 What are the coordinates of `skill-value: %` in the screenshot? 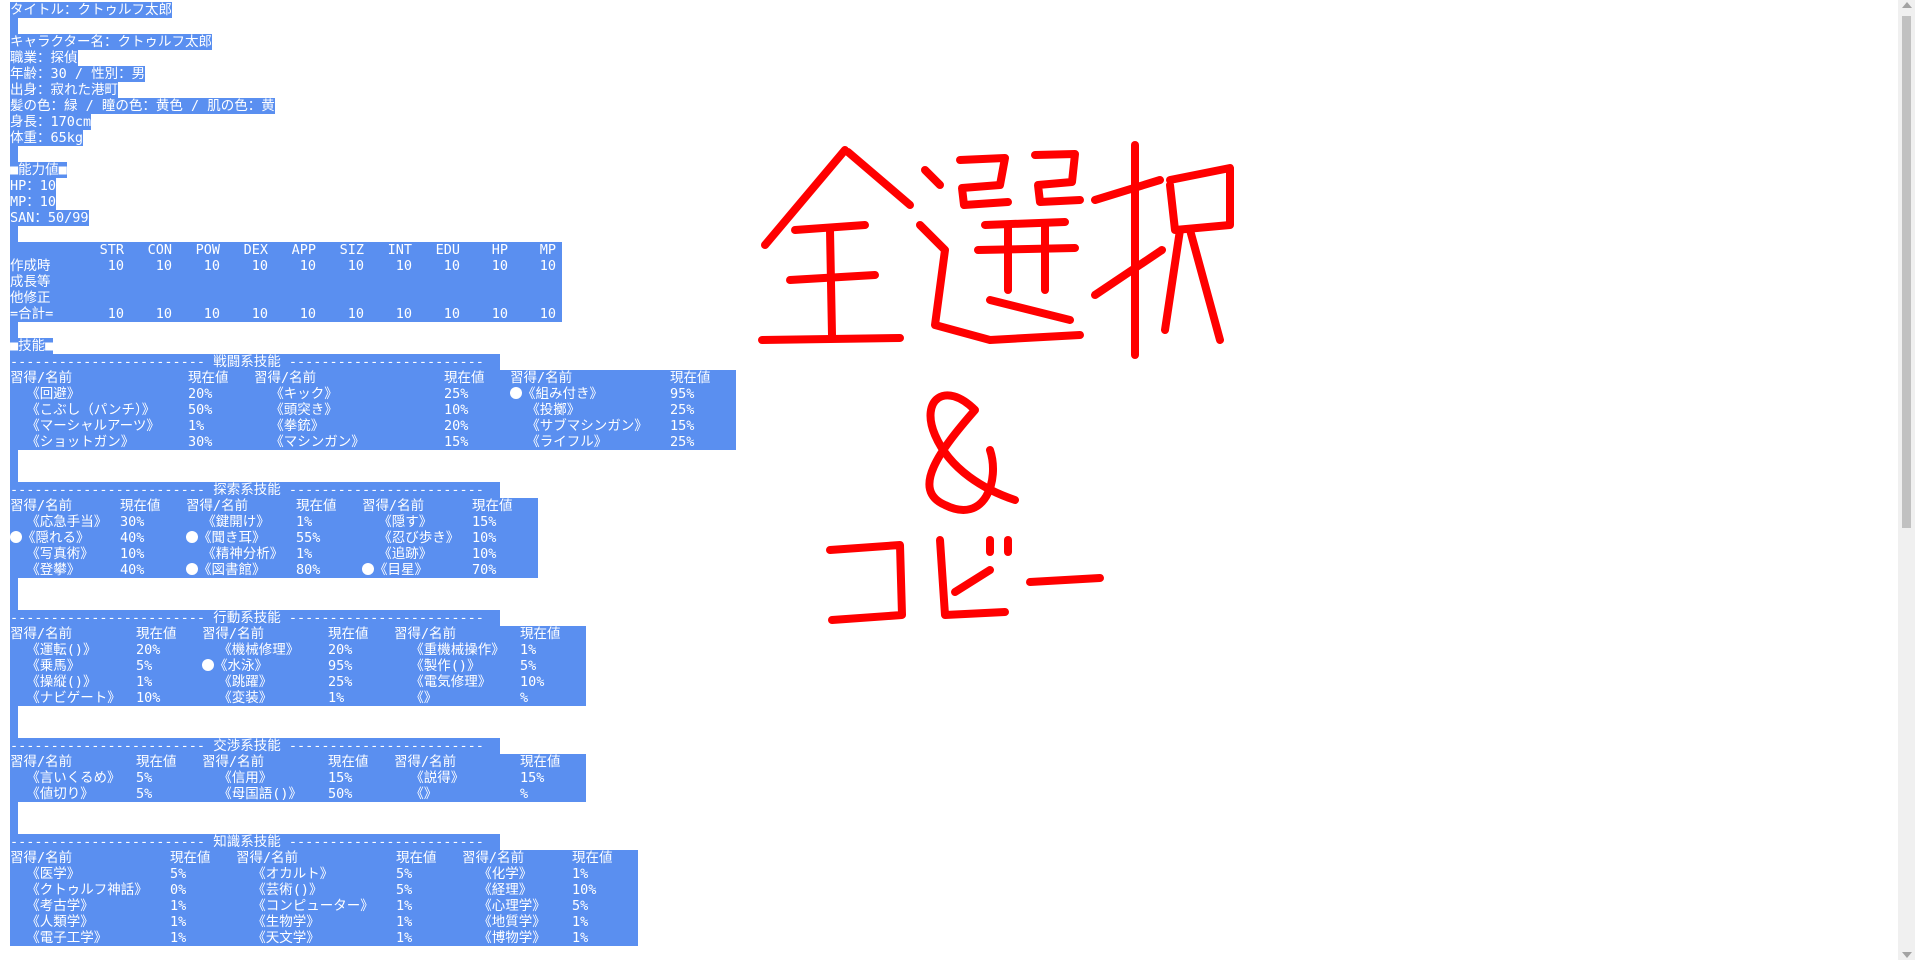 It's located at (553, 698).